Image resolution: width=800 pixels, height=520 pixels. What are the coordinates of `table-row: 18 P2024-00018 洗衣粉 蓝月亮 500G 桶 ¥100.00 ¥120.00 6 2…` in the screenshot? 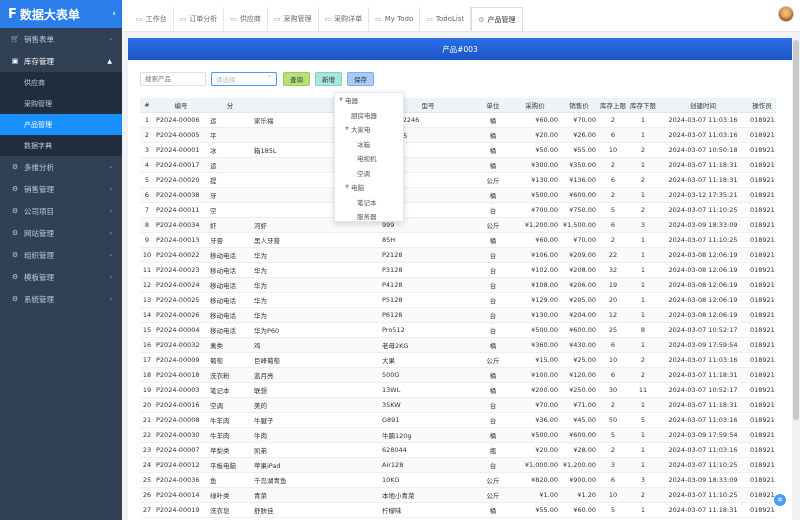 It's located at (458, 375).